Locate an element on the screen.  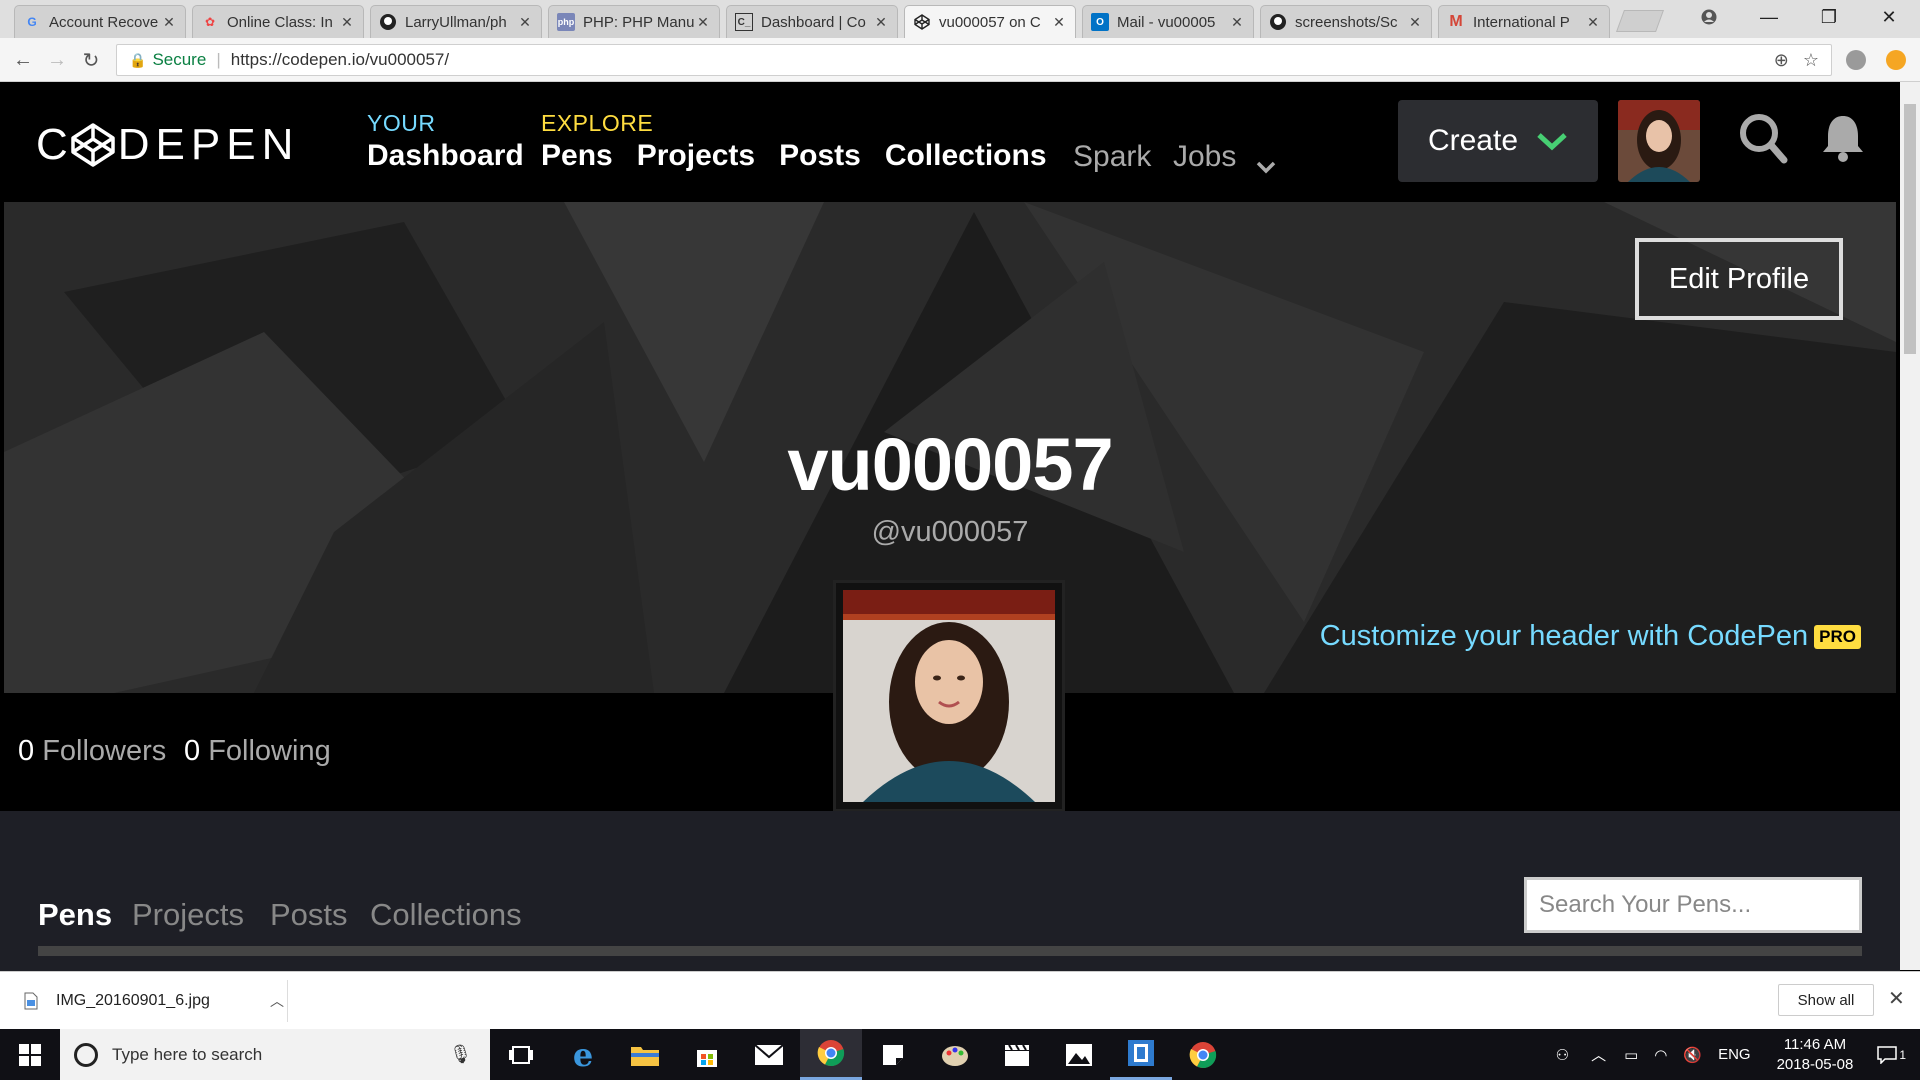
followers-label: Followers is located at coordinates (104, 751).